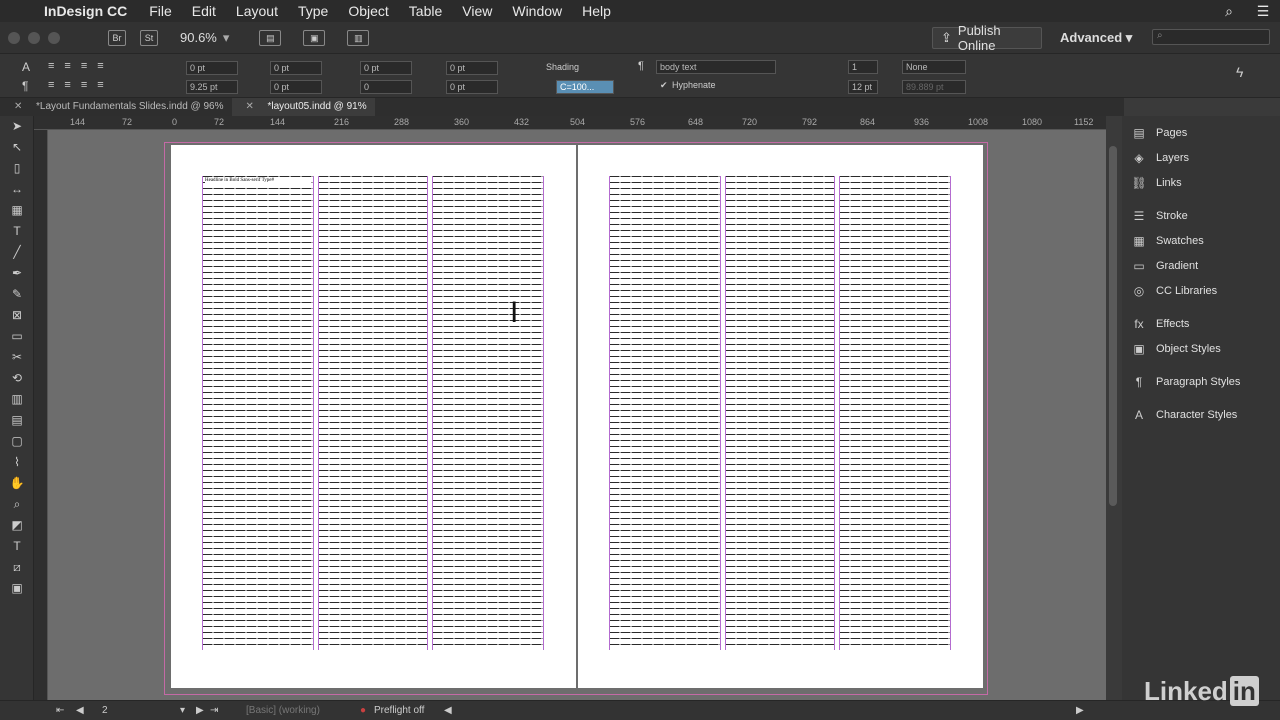  What do you see at coordinates (1263, 11) in the screenshot?
I see `menu-list-icon: ☰` at bounding box center [1263, 11].